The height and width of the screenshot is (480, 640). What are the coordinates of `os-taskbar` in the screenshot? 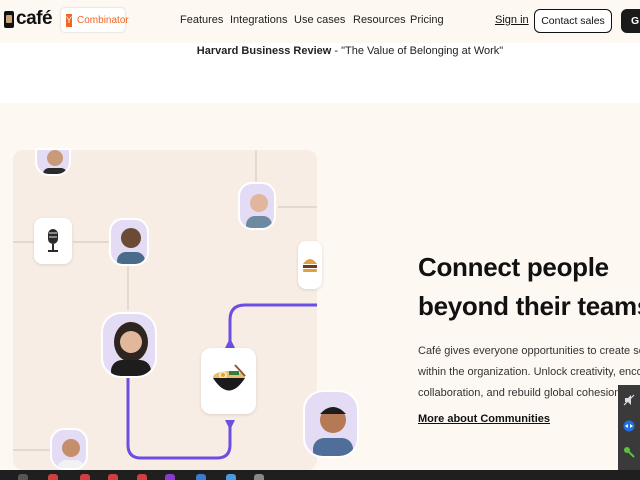 It's located at (320, 475).